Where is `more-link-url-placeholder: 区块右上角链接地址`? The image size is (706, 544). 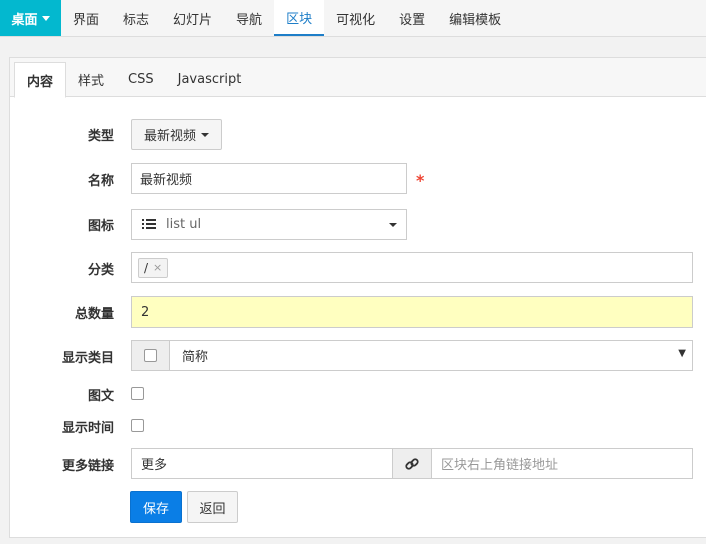
more-link-url-placeholder: 区块右上角链接地址 is located at coordinates (500, 465).